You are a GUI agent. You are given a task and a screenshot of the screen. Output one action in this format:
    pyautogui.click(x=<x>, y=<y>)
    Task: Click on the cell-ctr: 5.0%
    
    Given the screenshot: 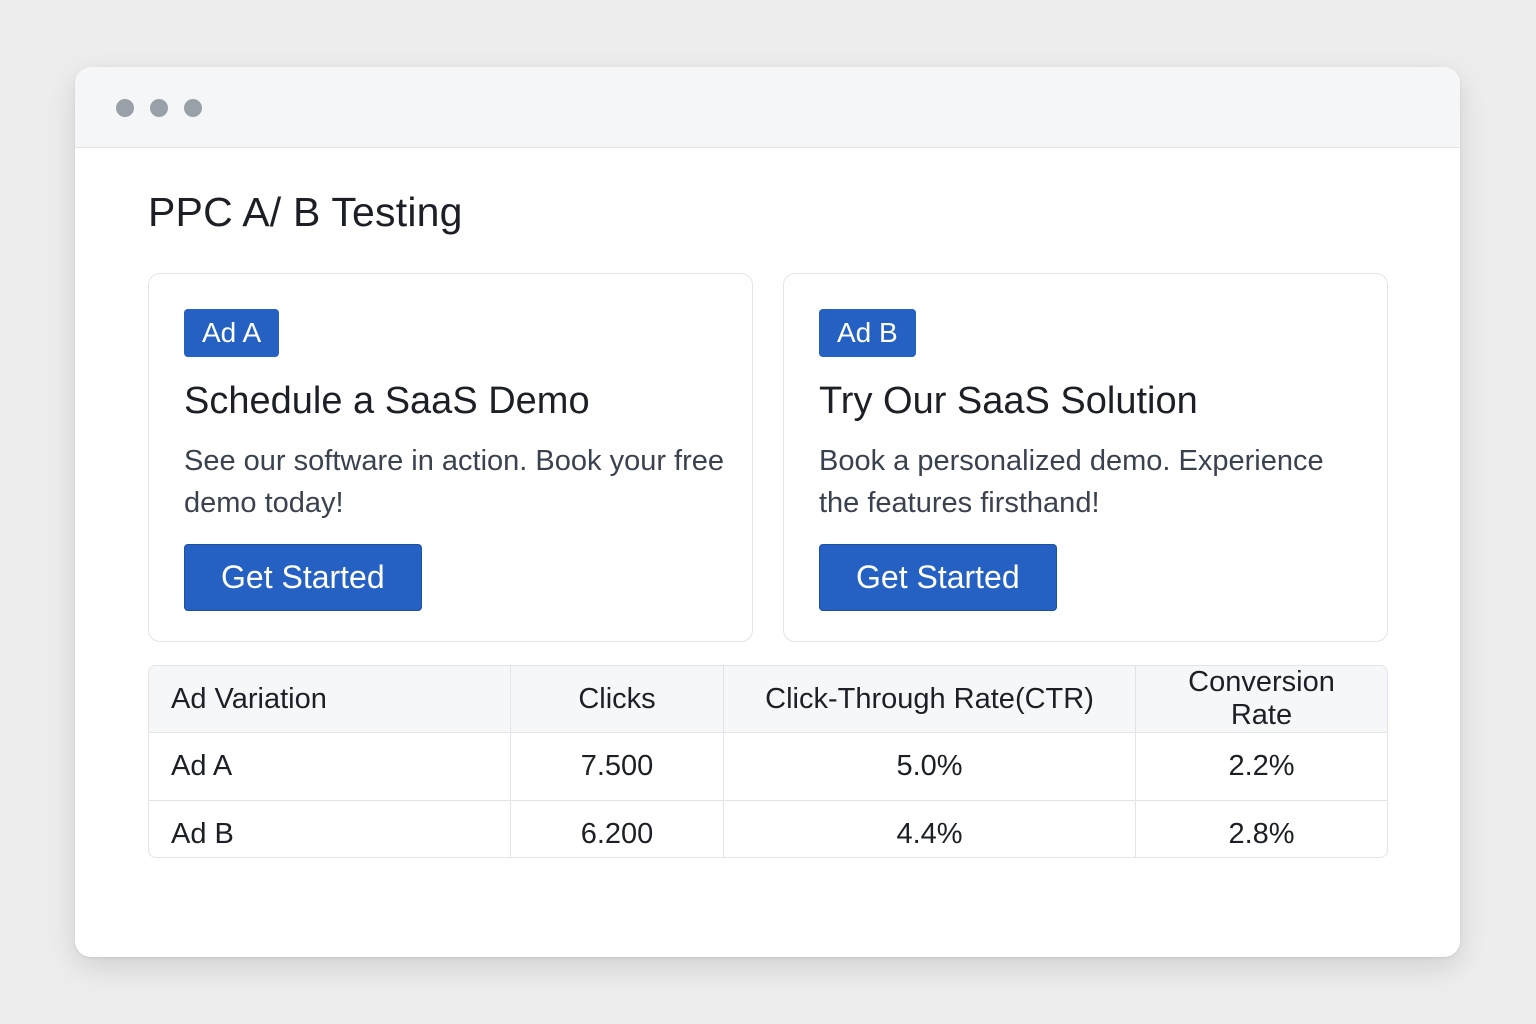 What is the action you would take?
    pyautogui.click(x=929, y=766)
    